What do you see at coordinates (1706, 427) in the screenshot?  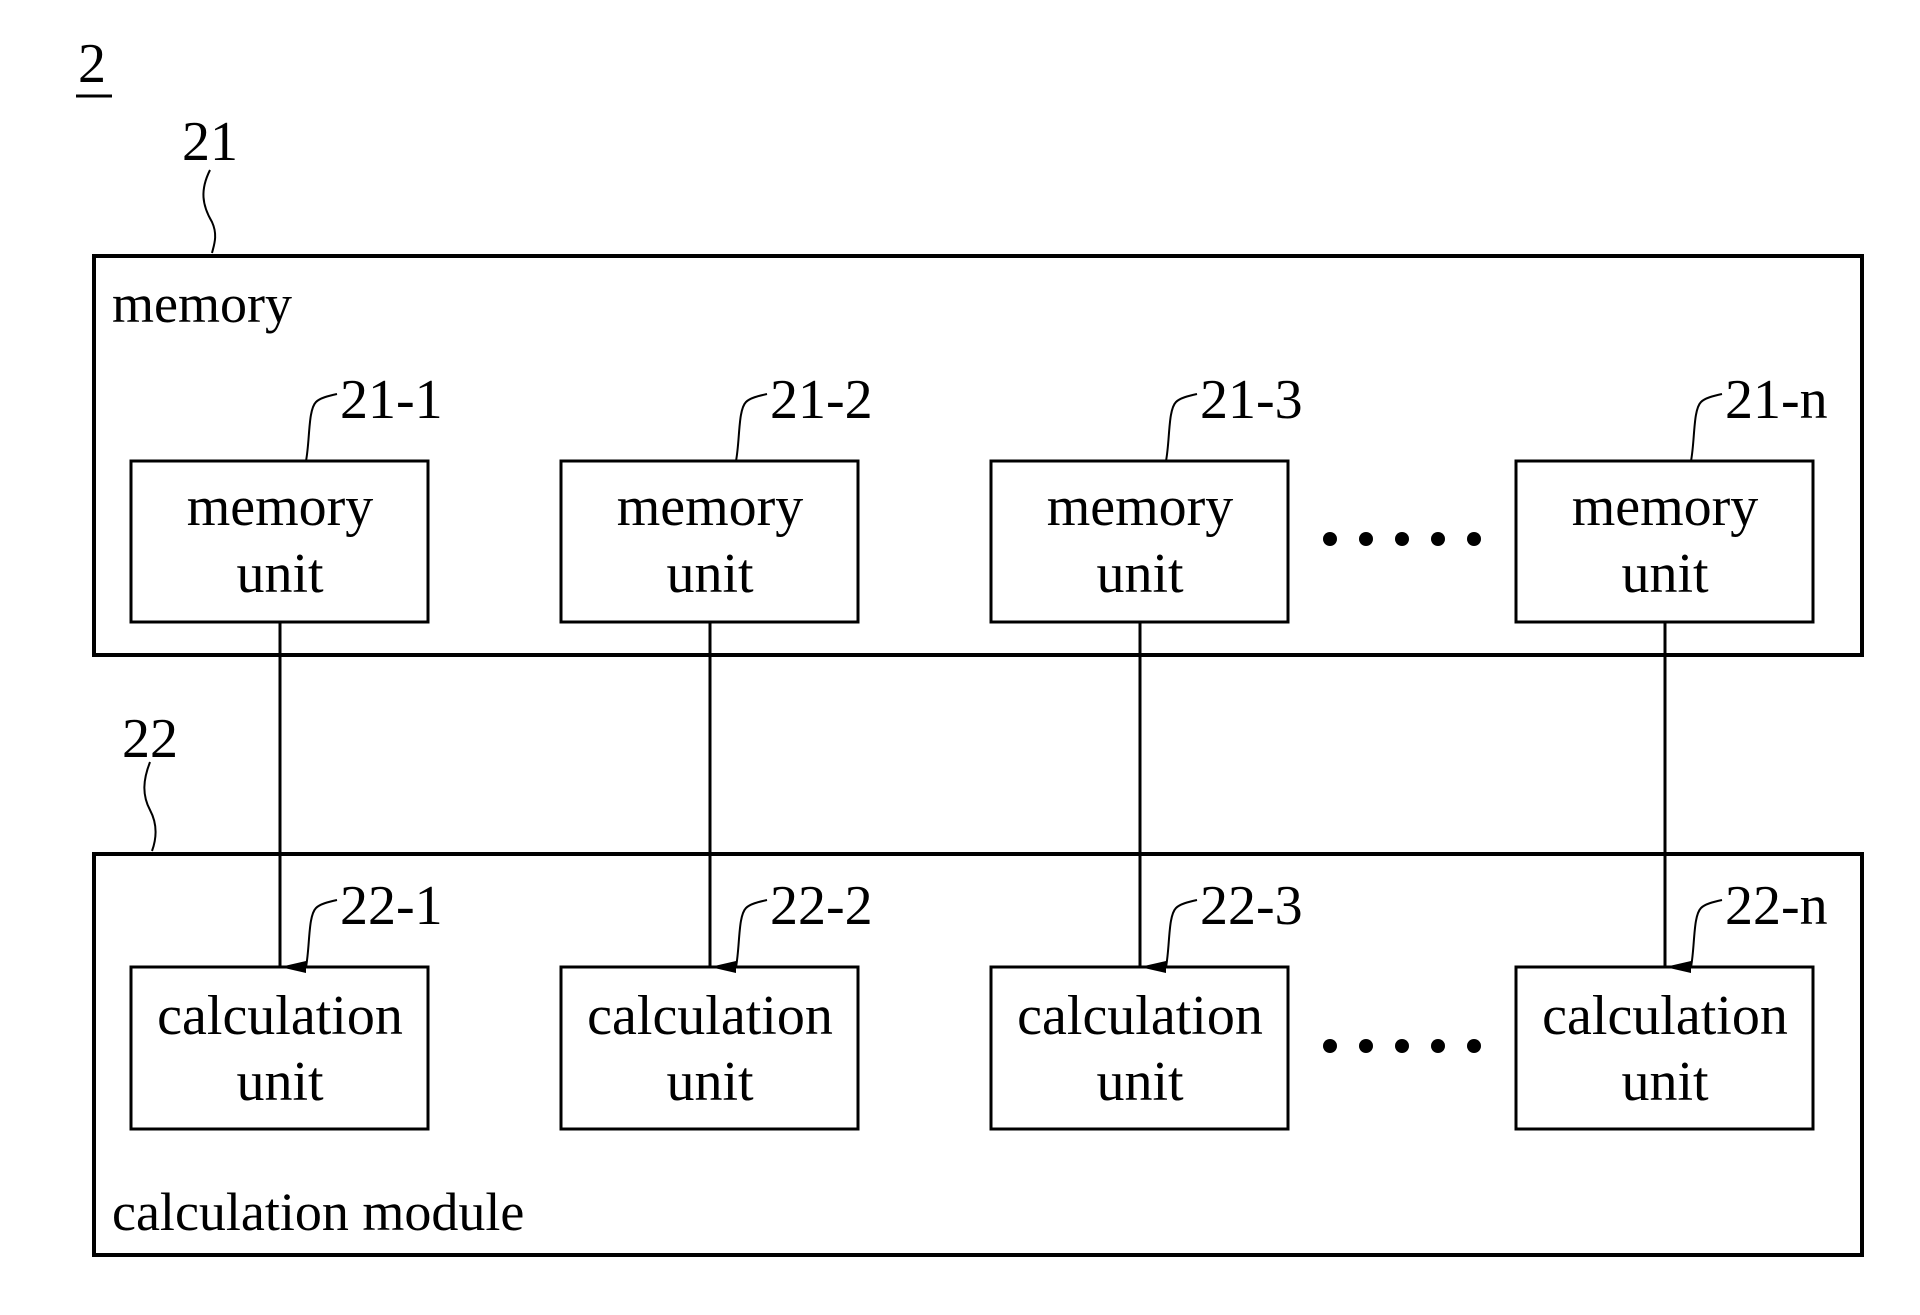 I see `memory-unit-n-leader` at bounding box center [1706, 427].